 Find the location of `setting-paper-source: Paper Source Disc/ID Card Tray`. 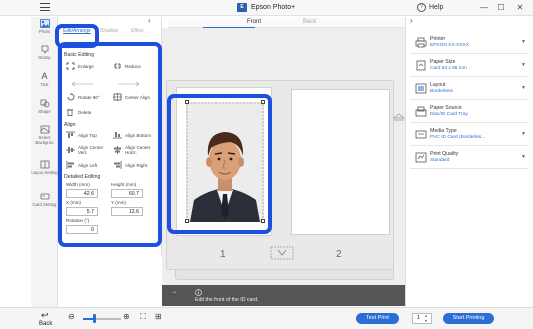

setting-paper-source: Paper Source Disc/ID Card Tray is located at coordinates (469, 112).